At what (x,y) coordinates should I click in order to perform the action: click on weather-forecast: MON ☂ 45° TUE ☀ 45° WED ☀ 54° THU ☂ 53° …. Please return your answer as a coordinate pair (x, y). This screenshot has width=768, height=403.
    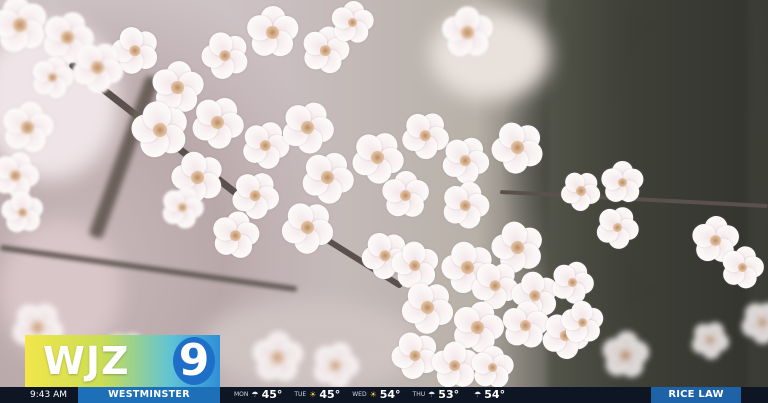
    Looking at the image, I should click on (369, 395).